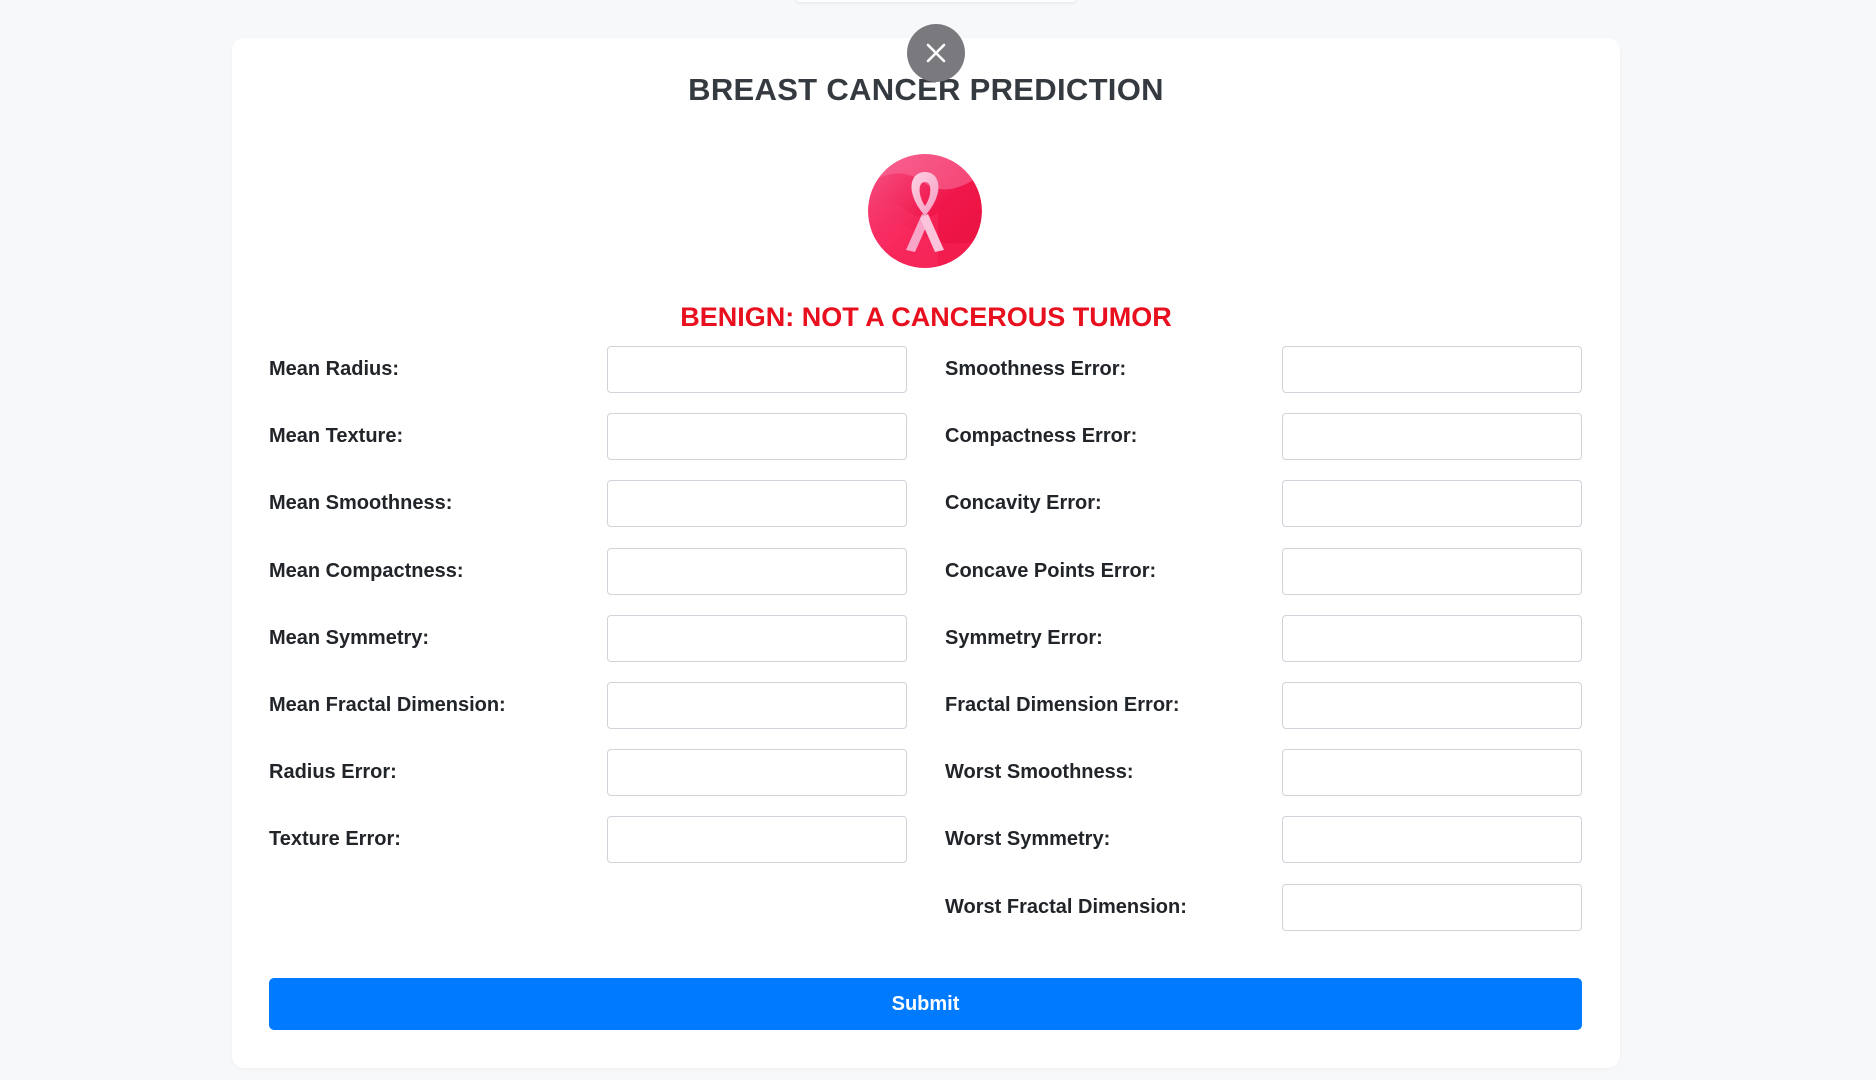  What do you see at coordinates (361, 503) in the screenshot?
I see `mean-smoothness-label: Mean Smoothness:` at bounding box center [361, 503].